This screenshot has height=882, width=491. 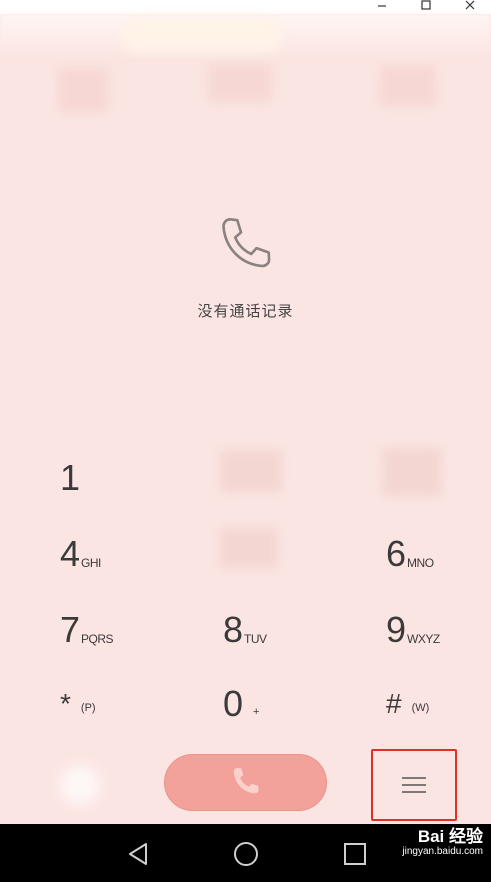 What do you see at coordinates (70, 553) in the screenshot?
I see `key-digit: 4` at bounding box center [70, 553].